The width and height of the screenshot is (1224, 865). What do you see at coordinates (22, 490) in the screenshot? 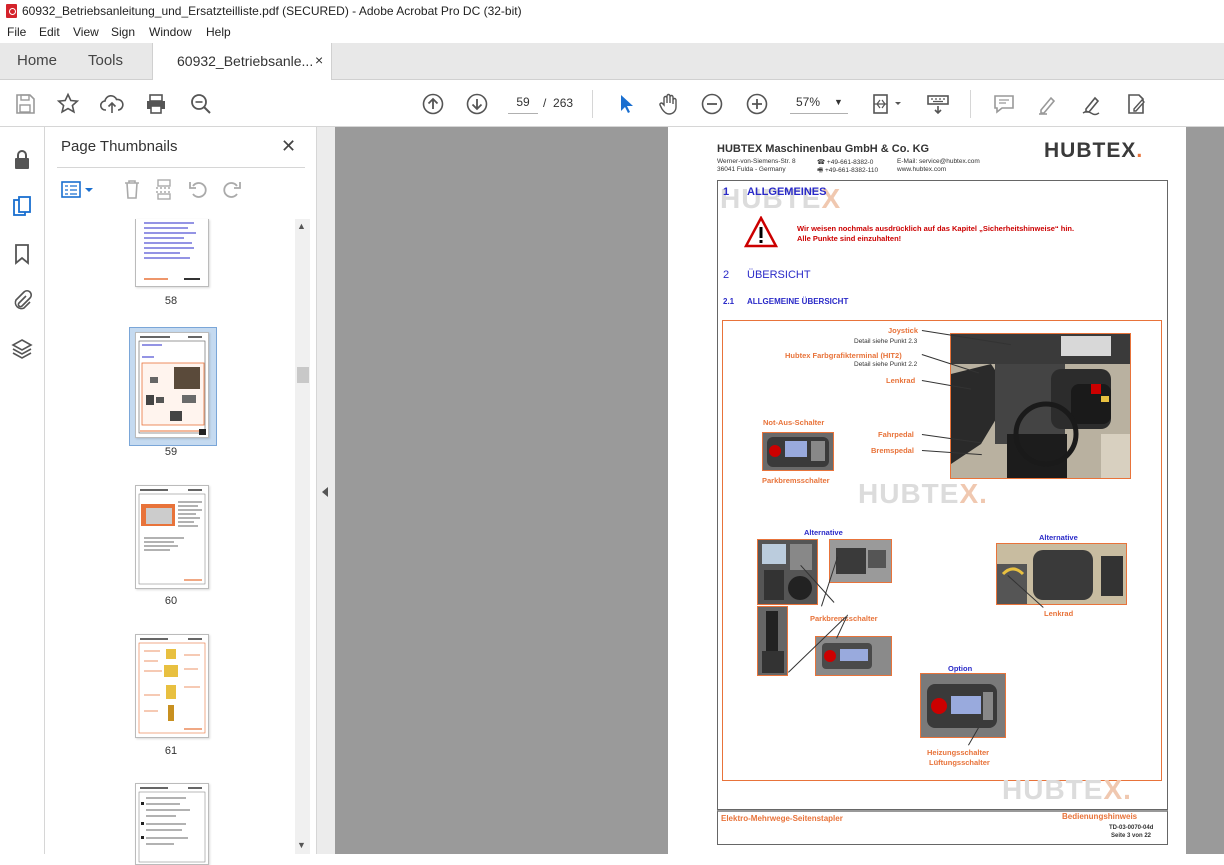
I see `left-navigation-rail` at bounding box center [22, 490].